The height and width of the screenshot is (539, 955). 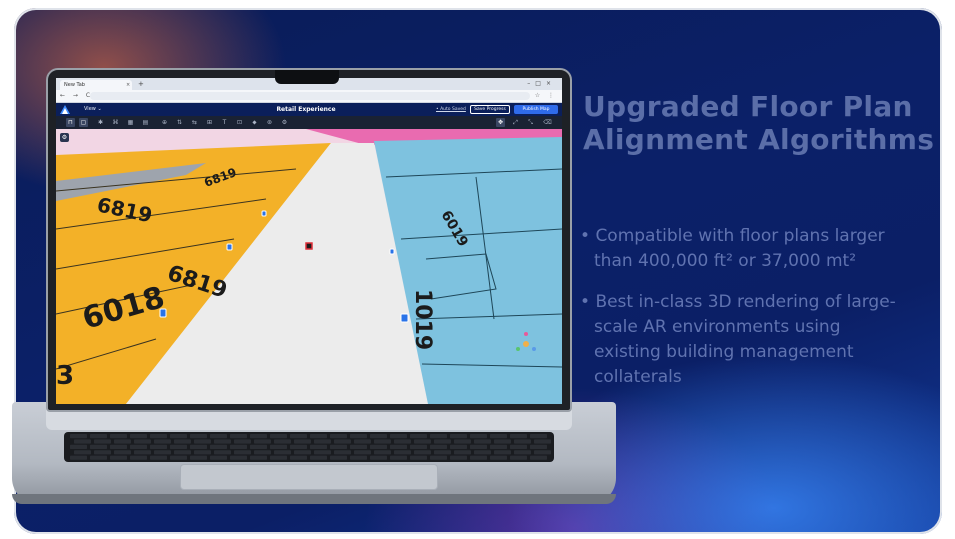 What do you see at coordinates (306, 109) in the screenshot?
I see `project-title: Retail Experience` at bounding box center [306, 109].